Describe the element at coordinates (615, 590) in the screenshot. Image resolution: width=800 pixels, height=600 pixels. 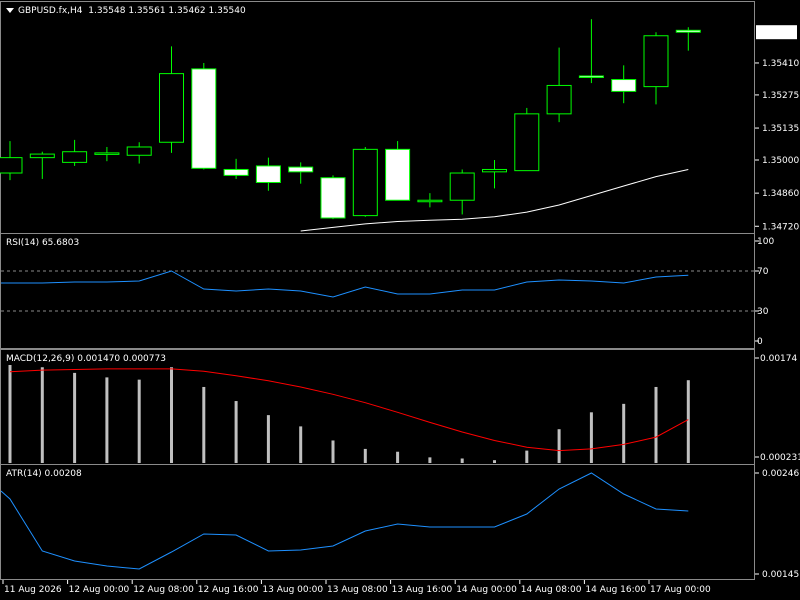
I see `time-tick-label: 14 Aug 16:00` at that location.